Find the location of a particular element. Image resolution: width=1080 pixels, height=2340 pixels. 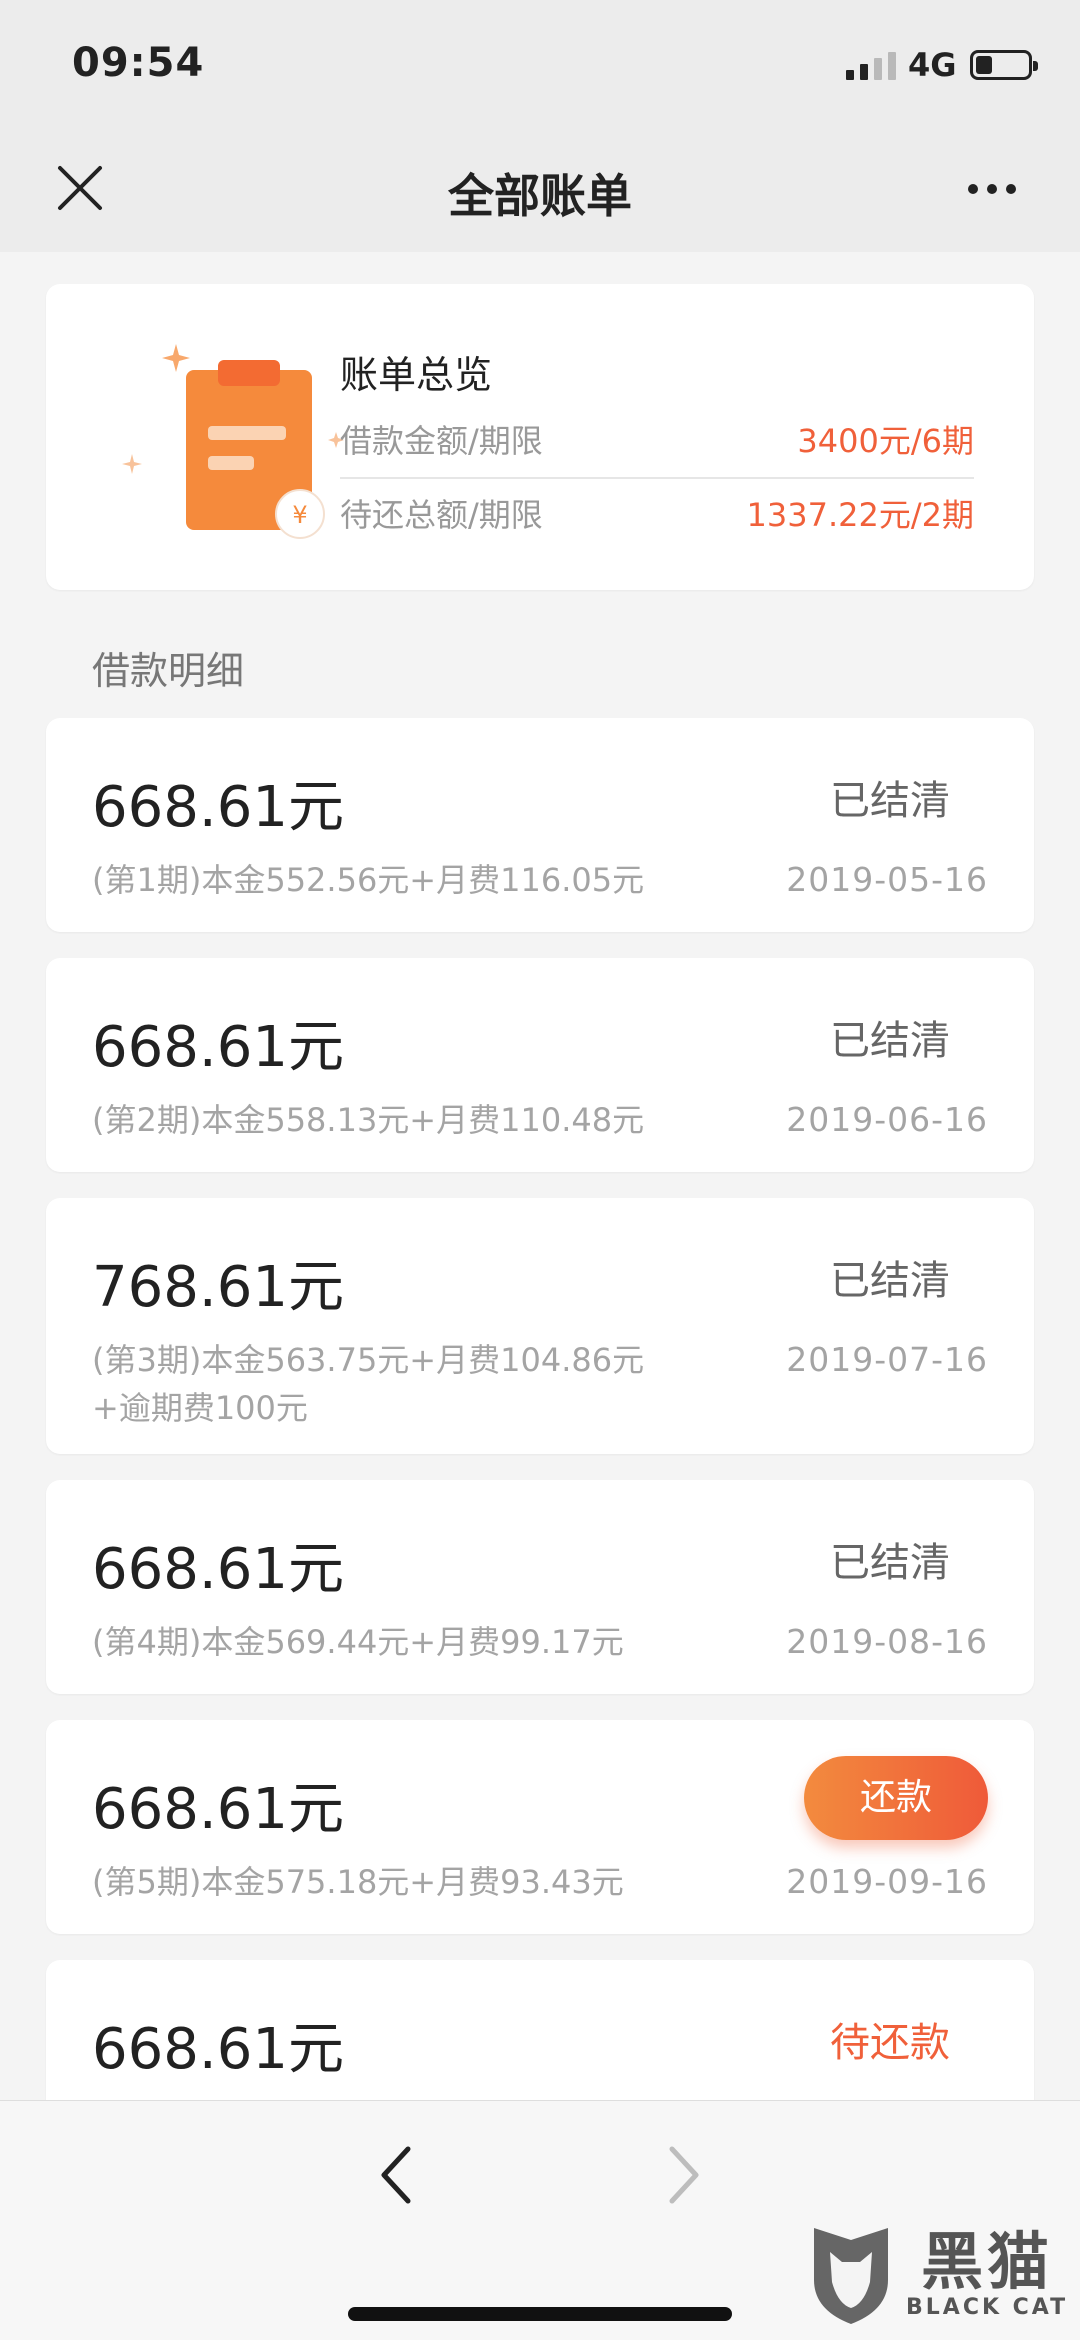

cat-shield-logo-icon is located at coordinates (851, 2276).